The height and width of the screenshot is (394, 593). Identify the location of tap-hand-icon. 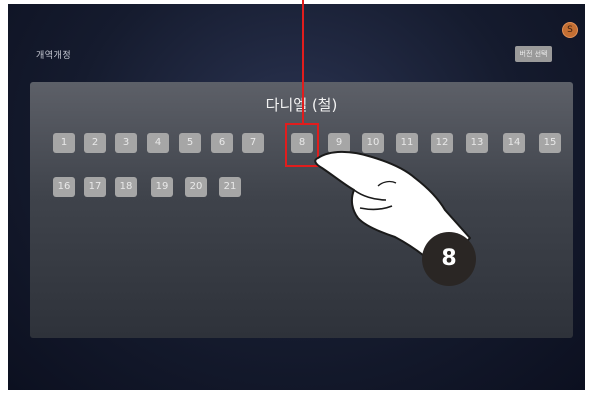
(392, 210).